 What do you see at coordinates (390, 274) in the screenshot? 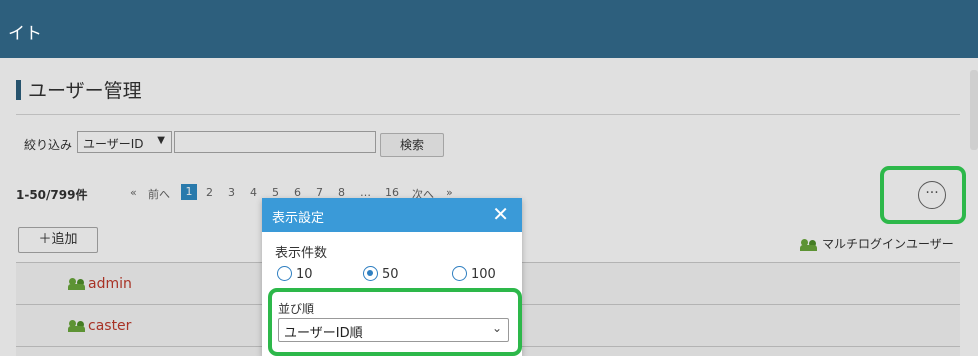
I see `option-label: 50` at bounding box center [390, 274].